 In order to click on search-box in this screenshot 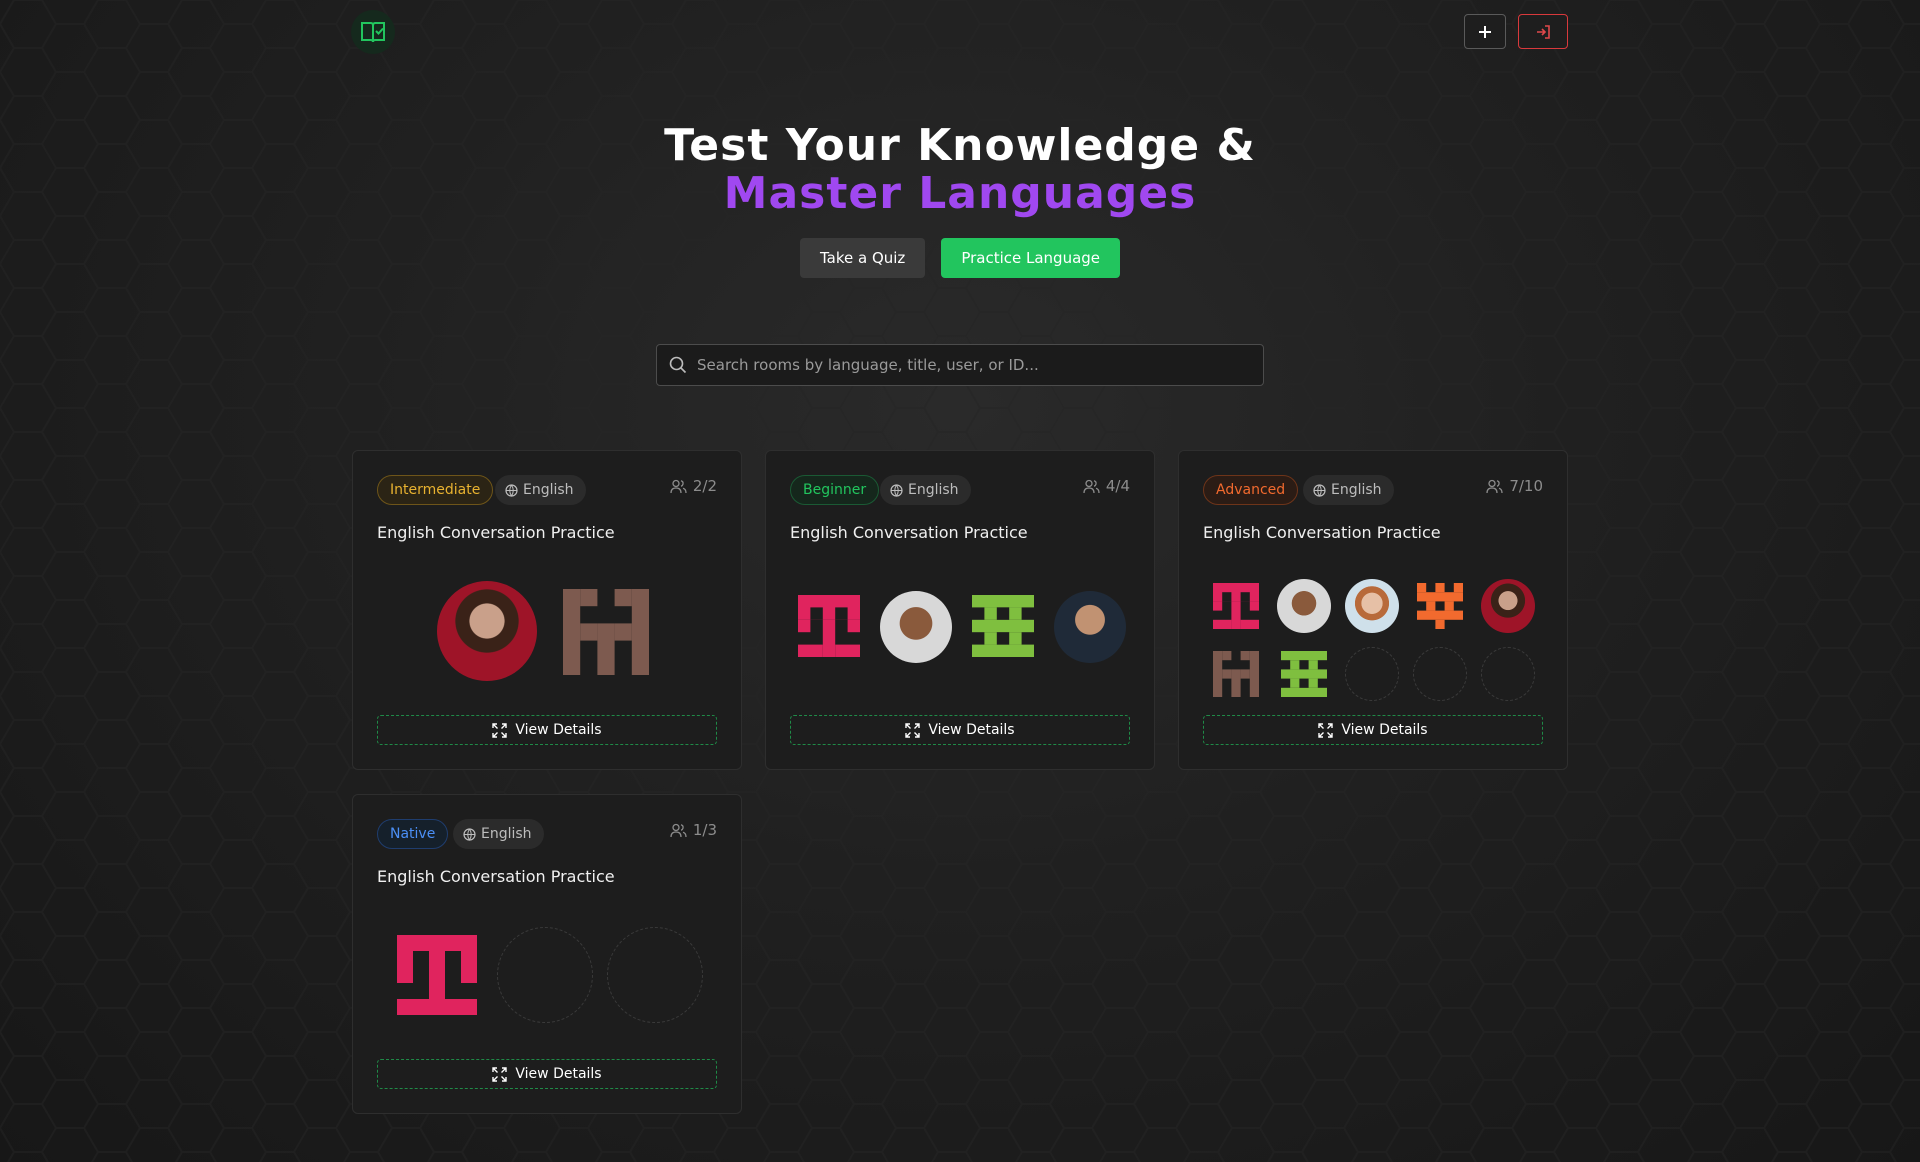, I will do `click(960, 365)`.